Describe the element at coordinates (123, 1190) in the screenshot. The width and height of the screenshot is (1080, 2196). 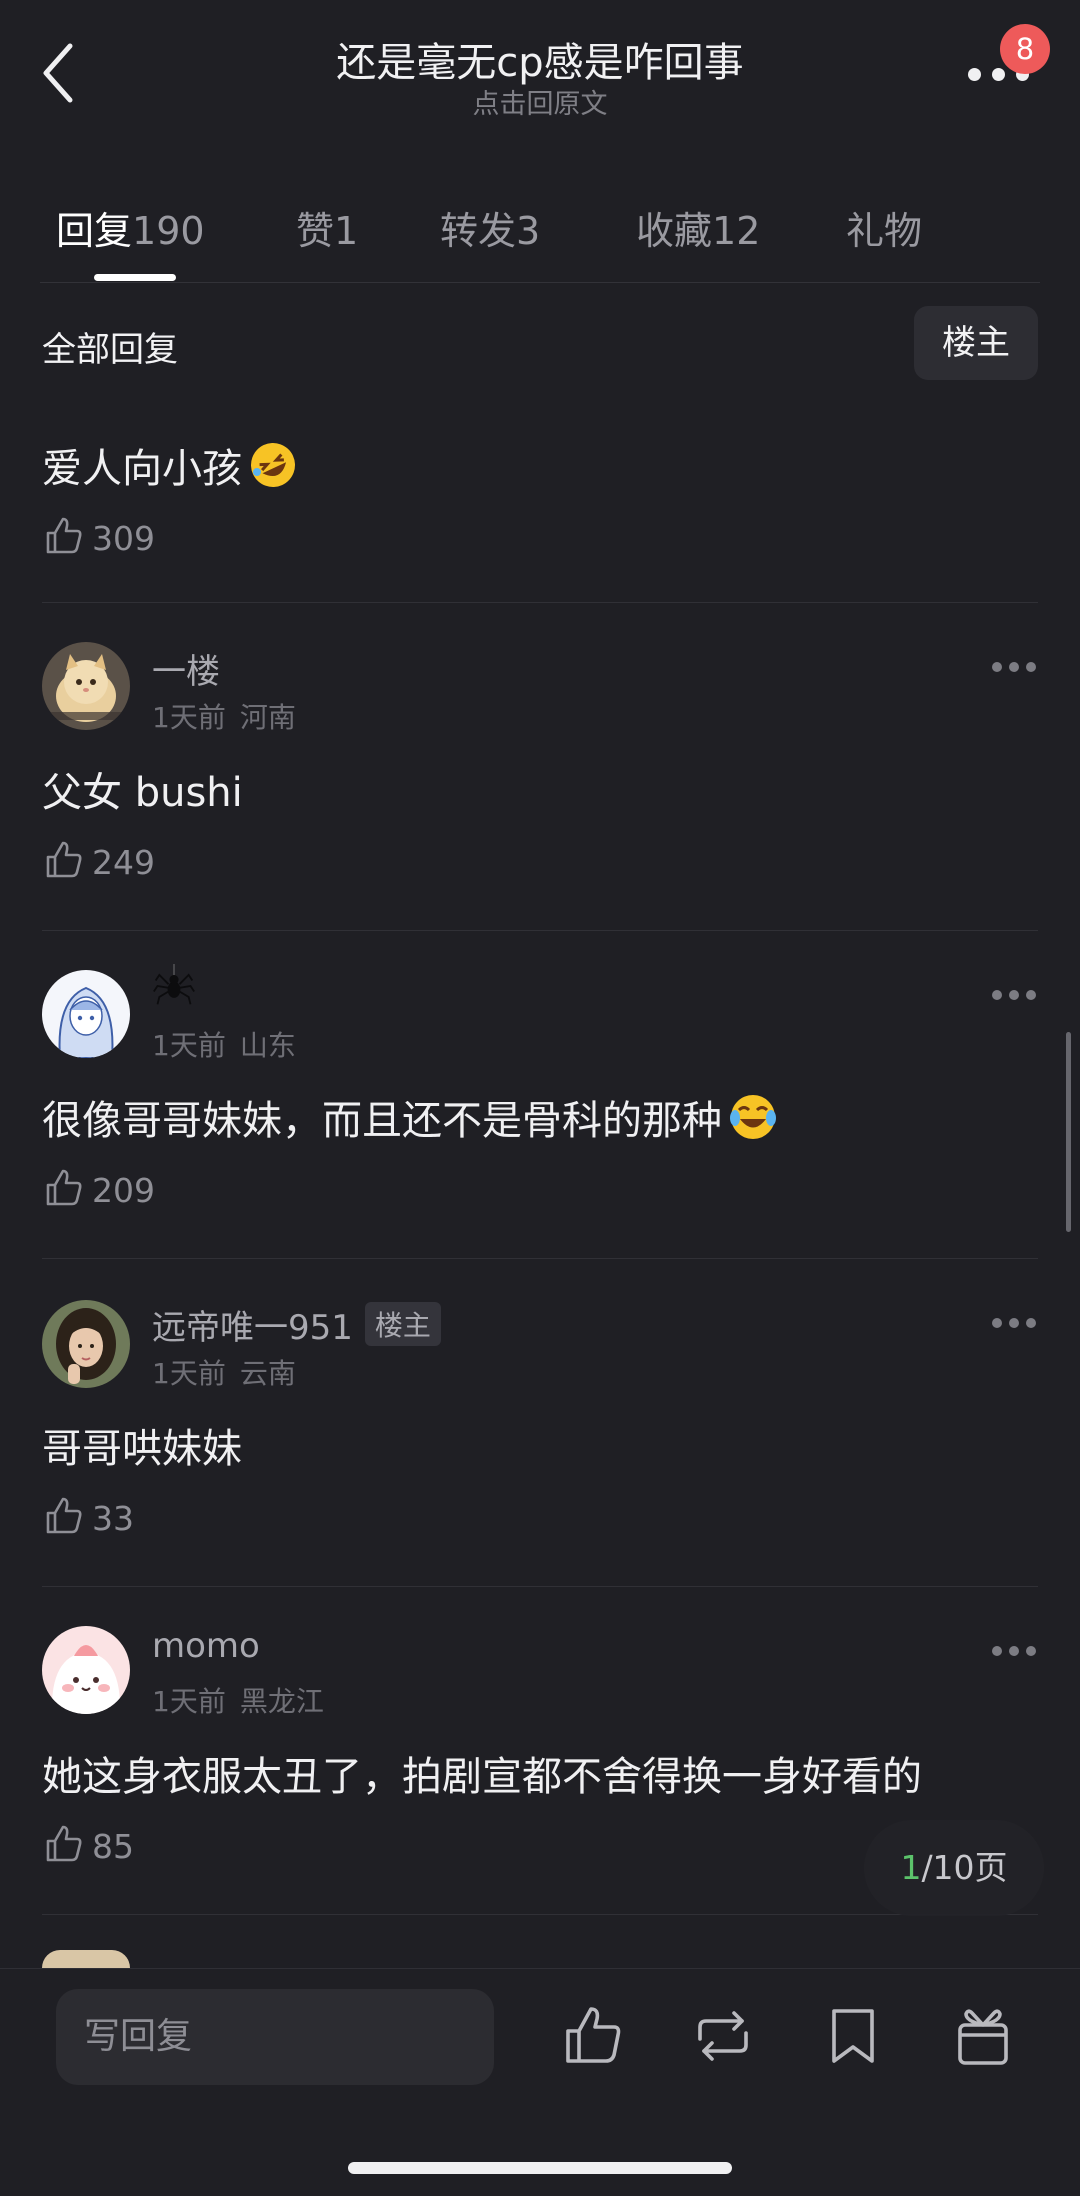
I see `like-count: 209` at that location.